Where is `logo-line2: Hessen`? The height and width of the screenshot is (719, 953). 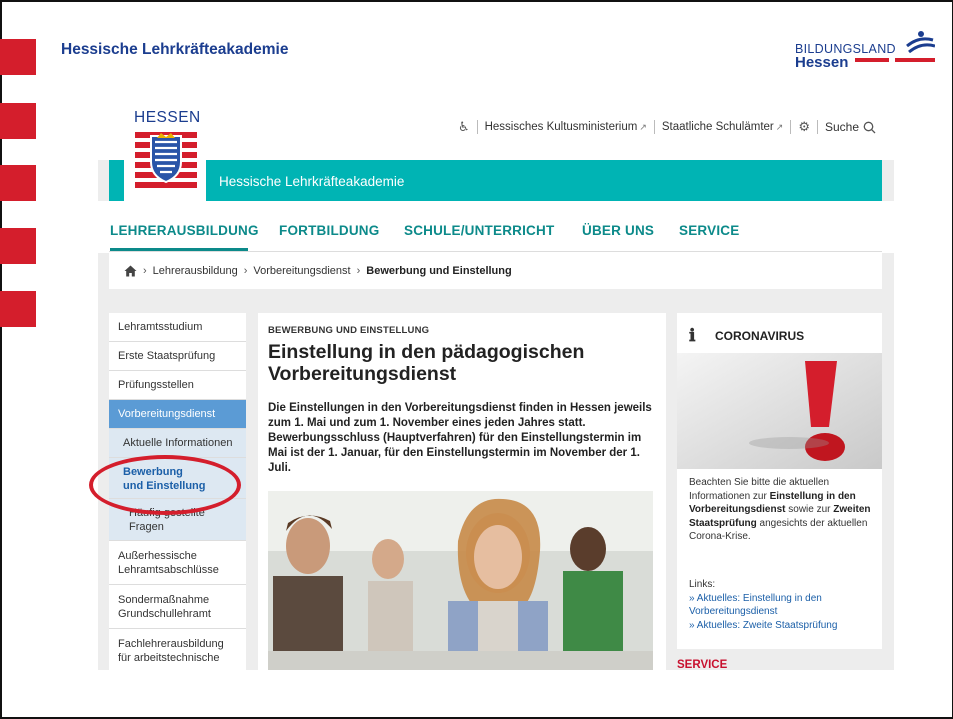
logo-line2: Hessen is located at coordinates (822, 62).